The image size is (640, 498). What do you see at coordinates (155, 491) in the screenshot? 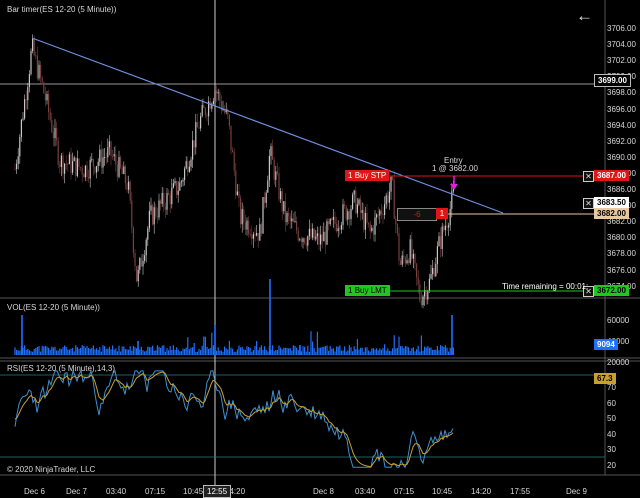
I see `time-axis-tick: 07:15` at bounding box center [155, 491].